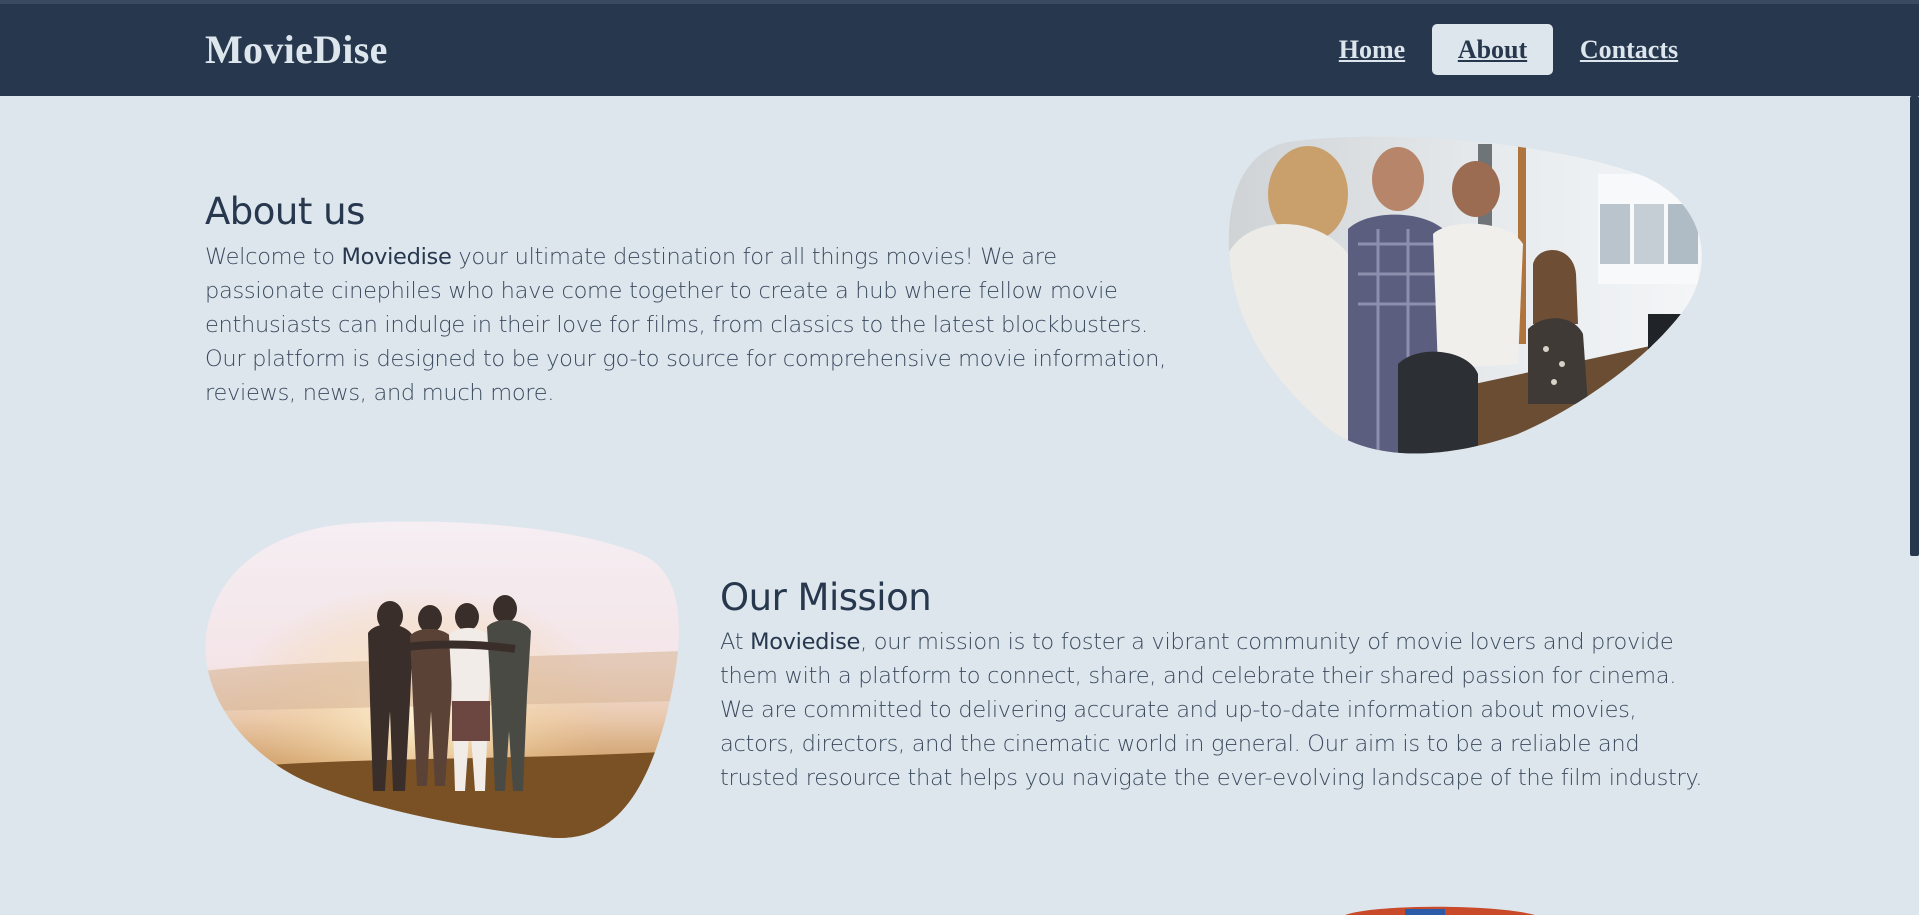  Describe the element at coordinates (826, 597) in the screenshot. I see `mission-title: Our Mission` at that location.